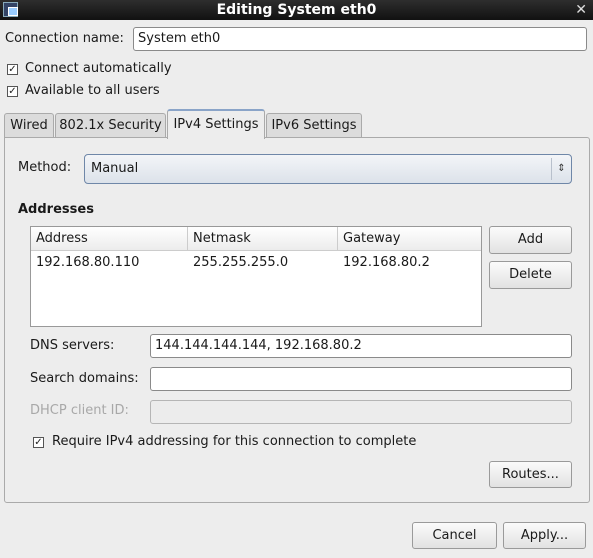  What do you see at coordinates (85, 263) in the screenshot?
I see `address-cell: 192.168.80.110` at bounding box center [85, 263].